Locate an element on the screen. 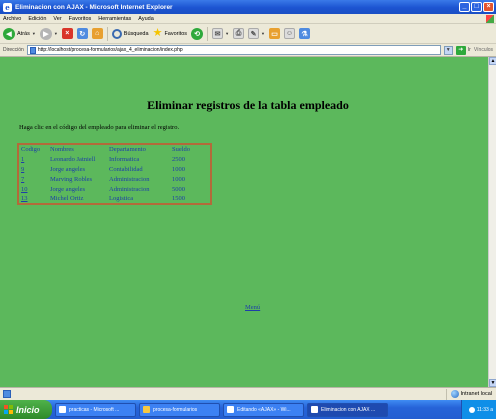 The width and height of the screenshot is (496, 419). back-arrow-icon: ◀ is located at coordinates (9, 33).